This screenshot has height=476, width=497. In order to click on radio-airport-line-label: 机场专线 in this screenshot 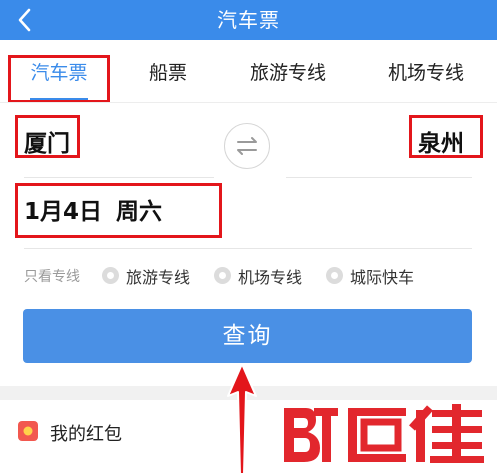, I will do `click(270, 276)`.